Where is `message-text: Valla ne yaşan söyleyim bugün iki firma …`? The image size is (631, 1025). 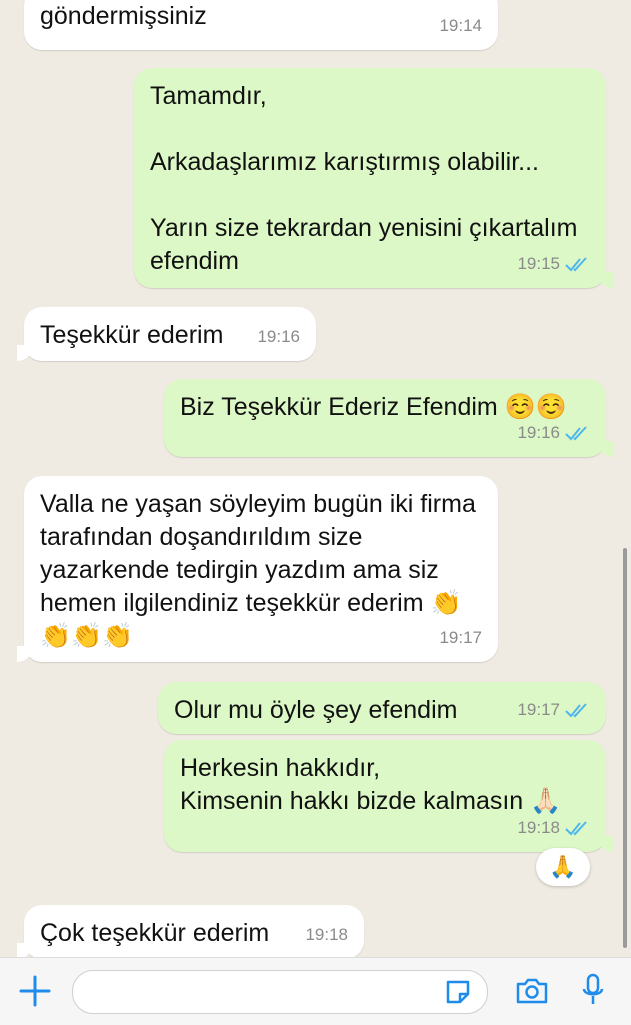
message-text: Valla ne yaşan söyleyim bugün iki firma … is located at coordinates (258, 570).